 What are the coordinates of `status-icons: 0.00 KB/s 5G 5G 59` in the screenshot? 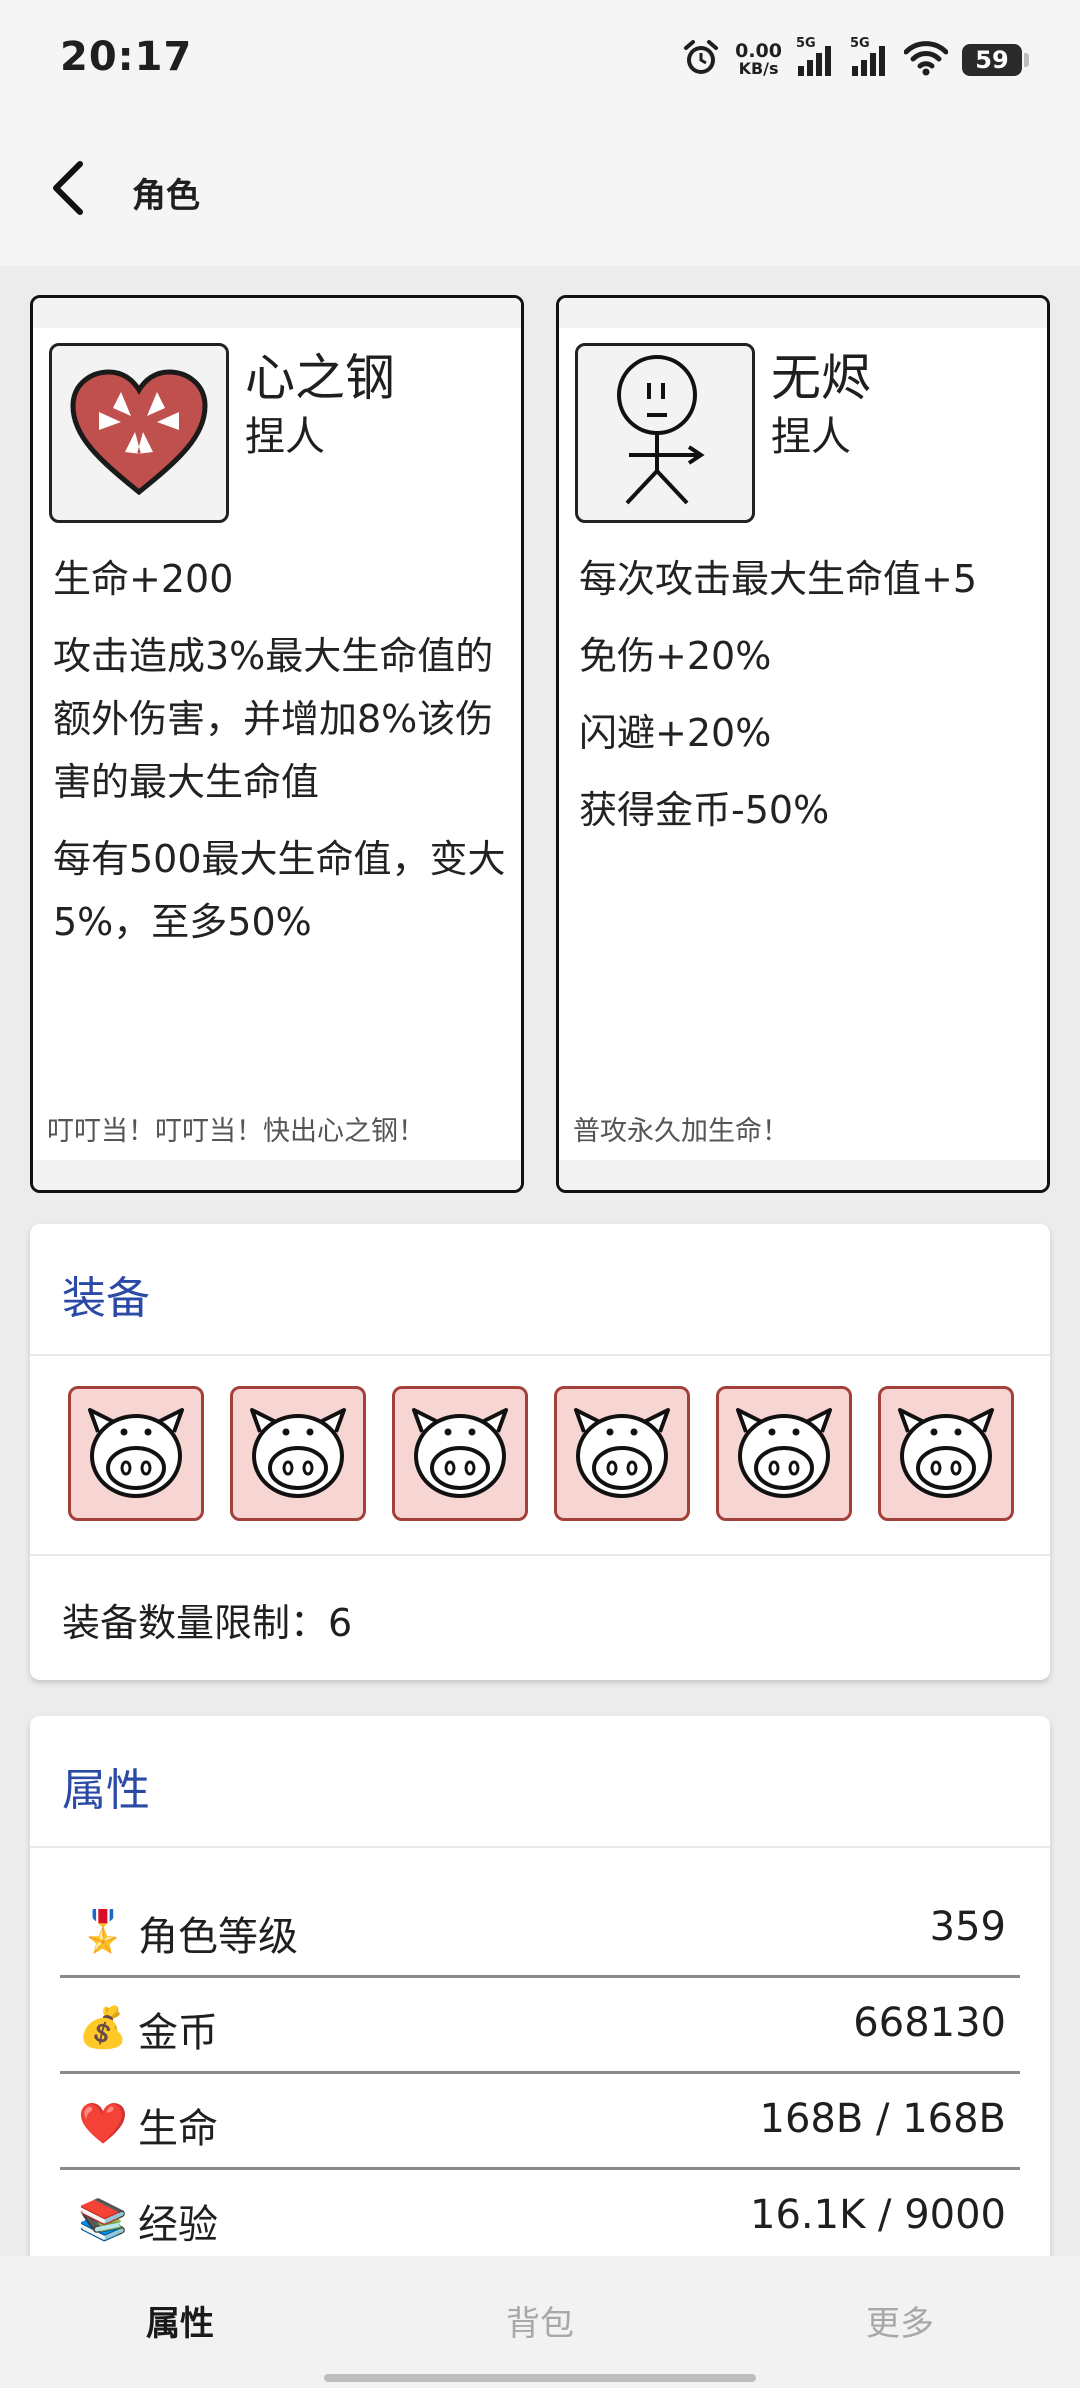 It's located at (855, 60).